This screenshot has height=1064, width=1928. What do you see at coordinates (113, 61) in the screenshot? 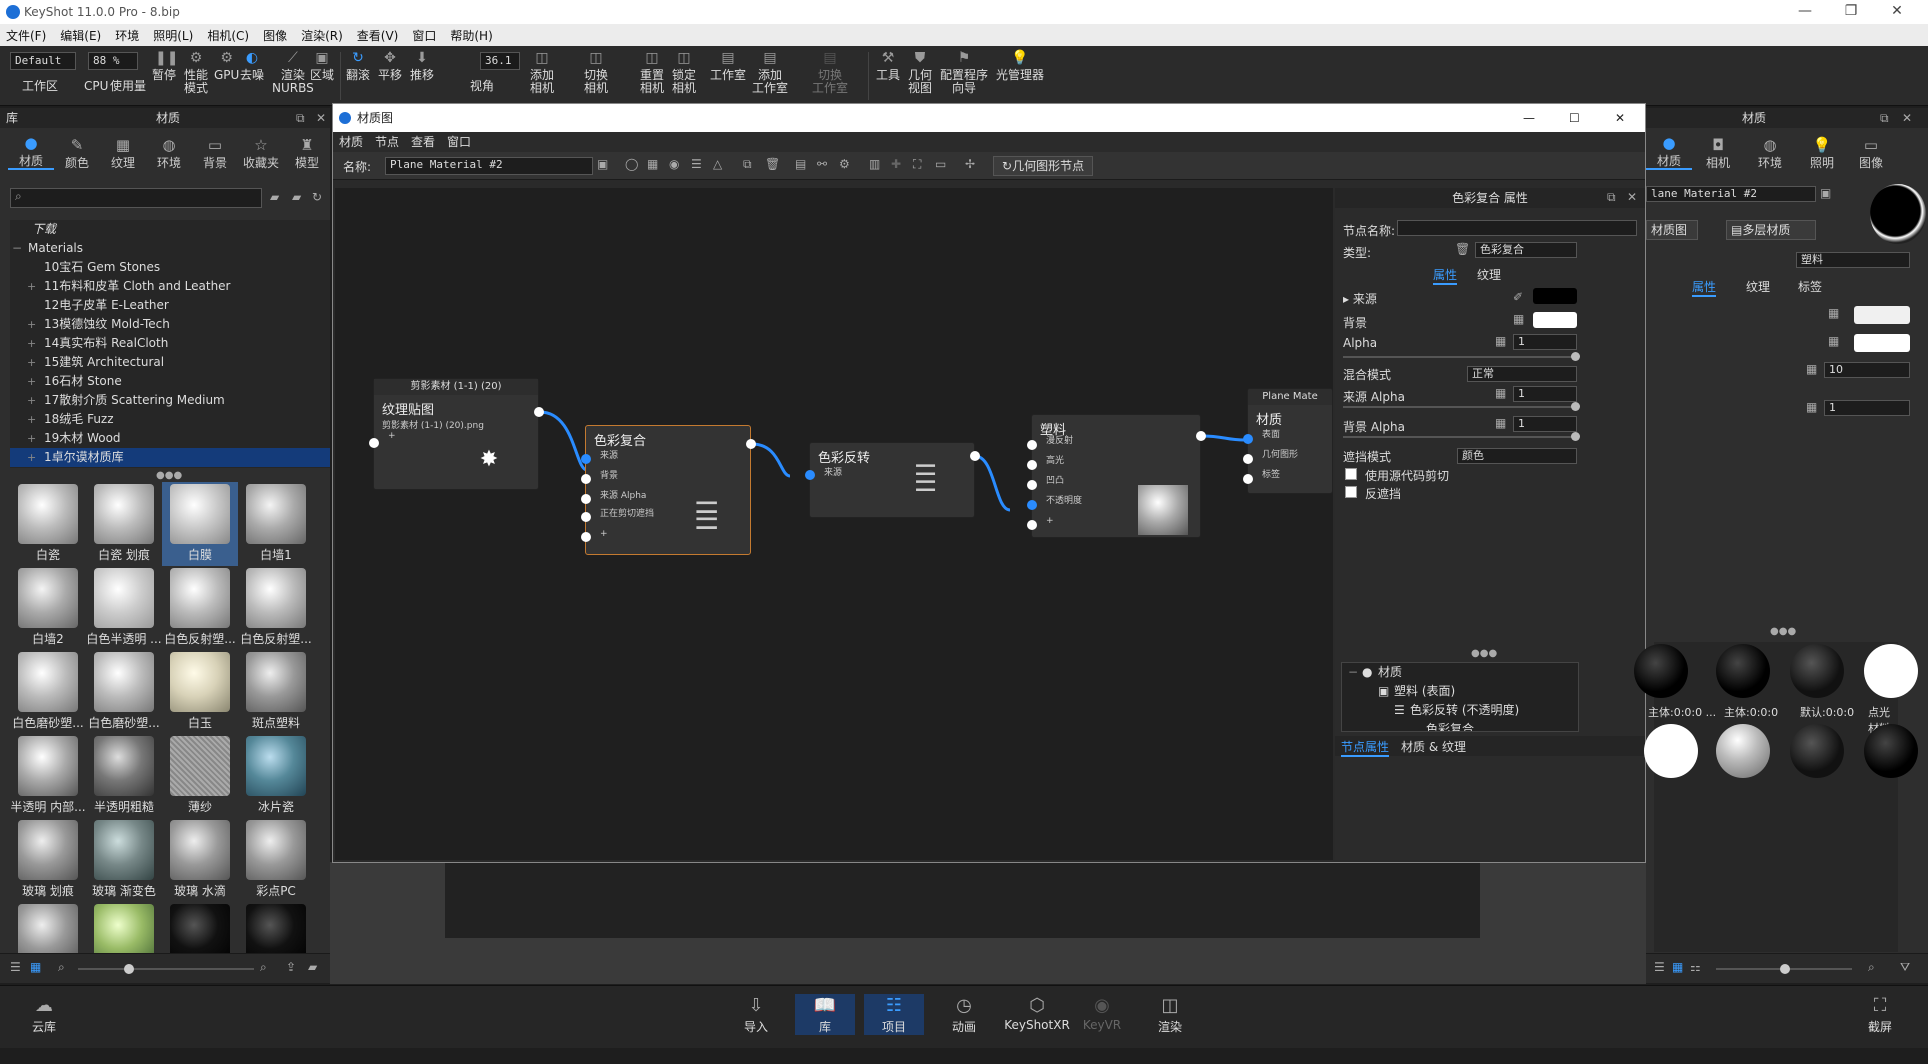
I see `zoom-select: 88 %` at bounding box center [113, 61].